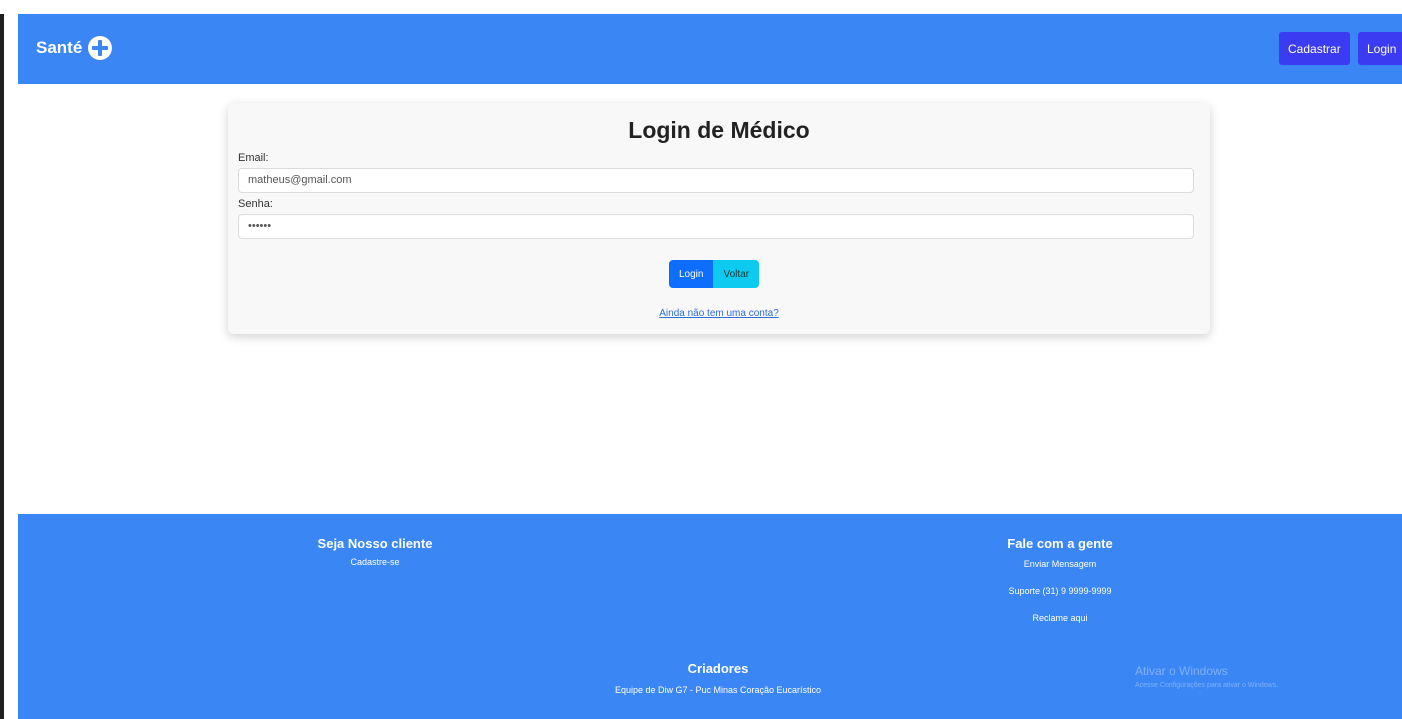 Image resolution: width=1402 pixels, height=719 pixels. I want to click on footer-client-heading: Seja Nosso cliente, so click(375, 543).